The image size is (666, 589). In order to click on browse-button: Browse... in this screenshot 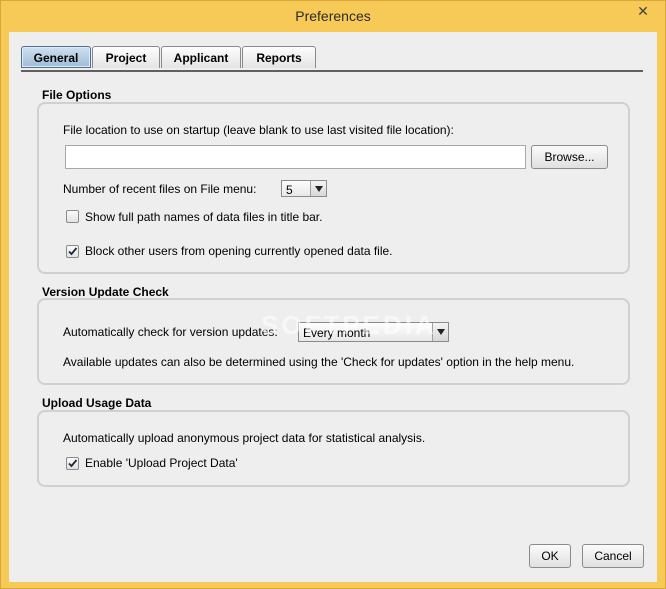, I will do `click(569, 157)`.